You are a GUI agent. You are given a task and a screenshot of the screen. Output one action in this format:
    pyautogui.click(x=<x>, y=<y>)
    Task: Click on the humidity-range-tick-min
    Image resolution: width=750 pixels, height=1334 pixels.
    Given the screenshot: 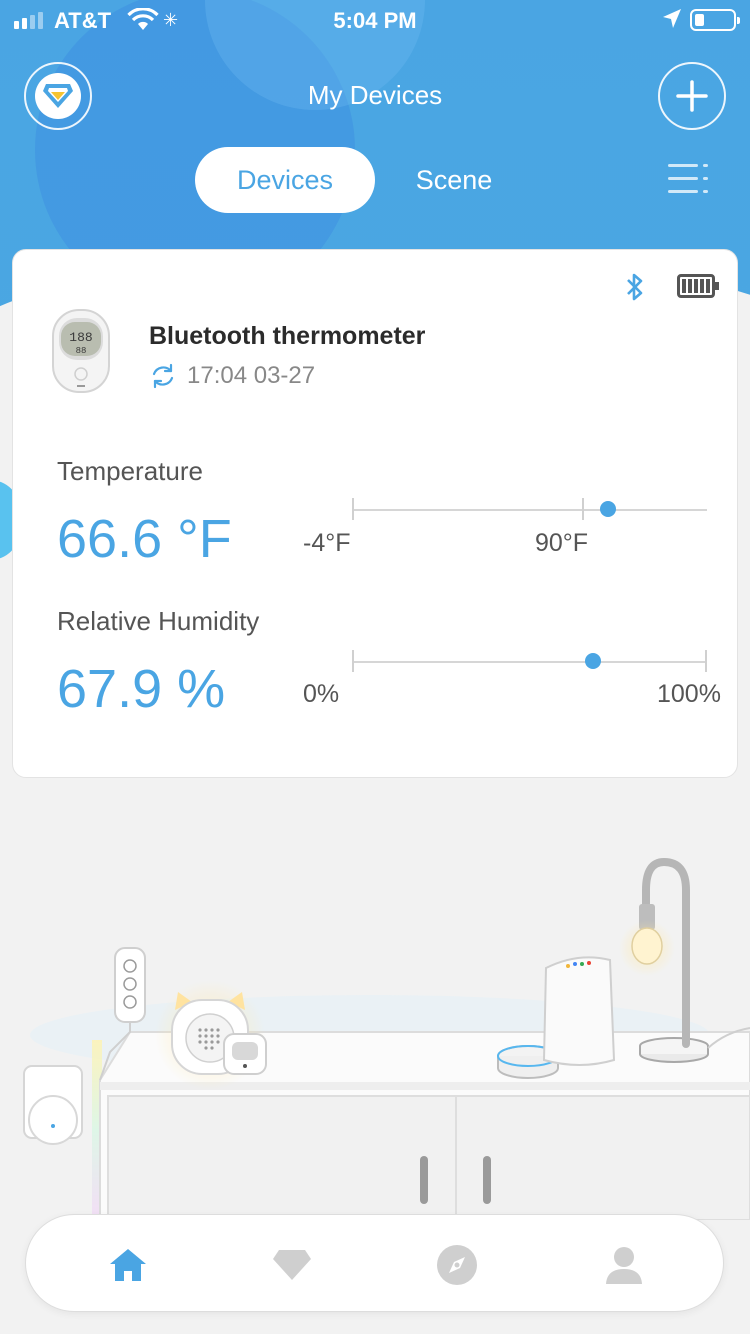 What is the action you would take?
    pyautogui.click(x=353, y=661)
    